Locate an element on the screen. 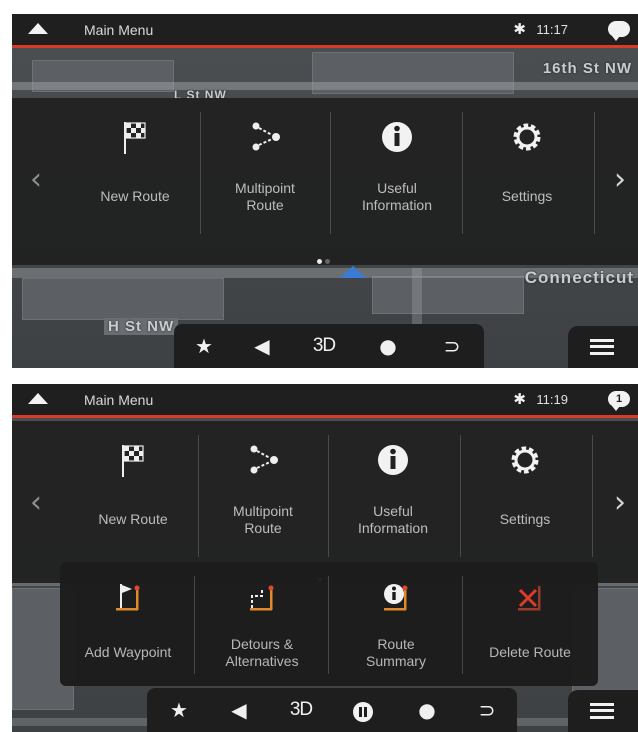 Image resolution: width=638 pixels, height=732 pixels. pause-icon is located at coordinates (363, 710).